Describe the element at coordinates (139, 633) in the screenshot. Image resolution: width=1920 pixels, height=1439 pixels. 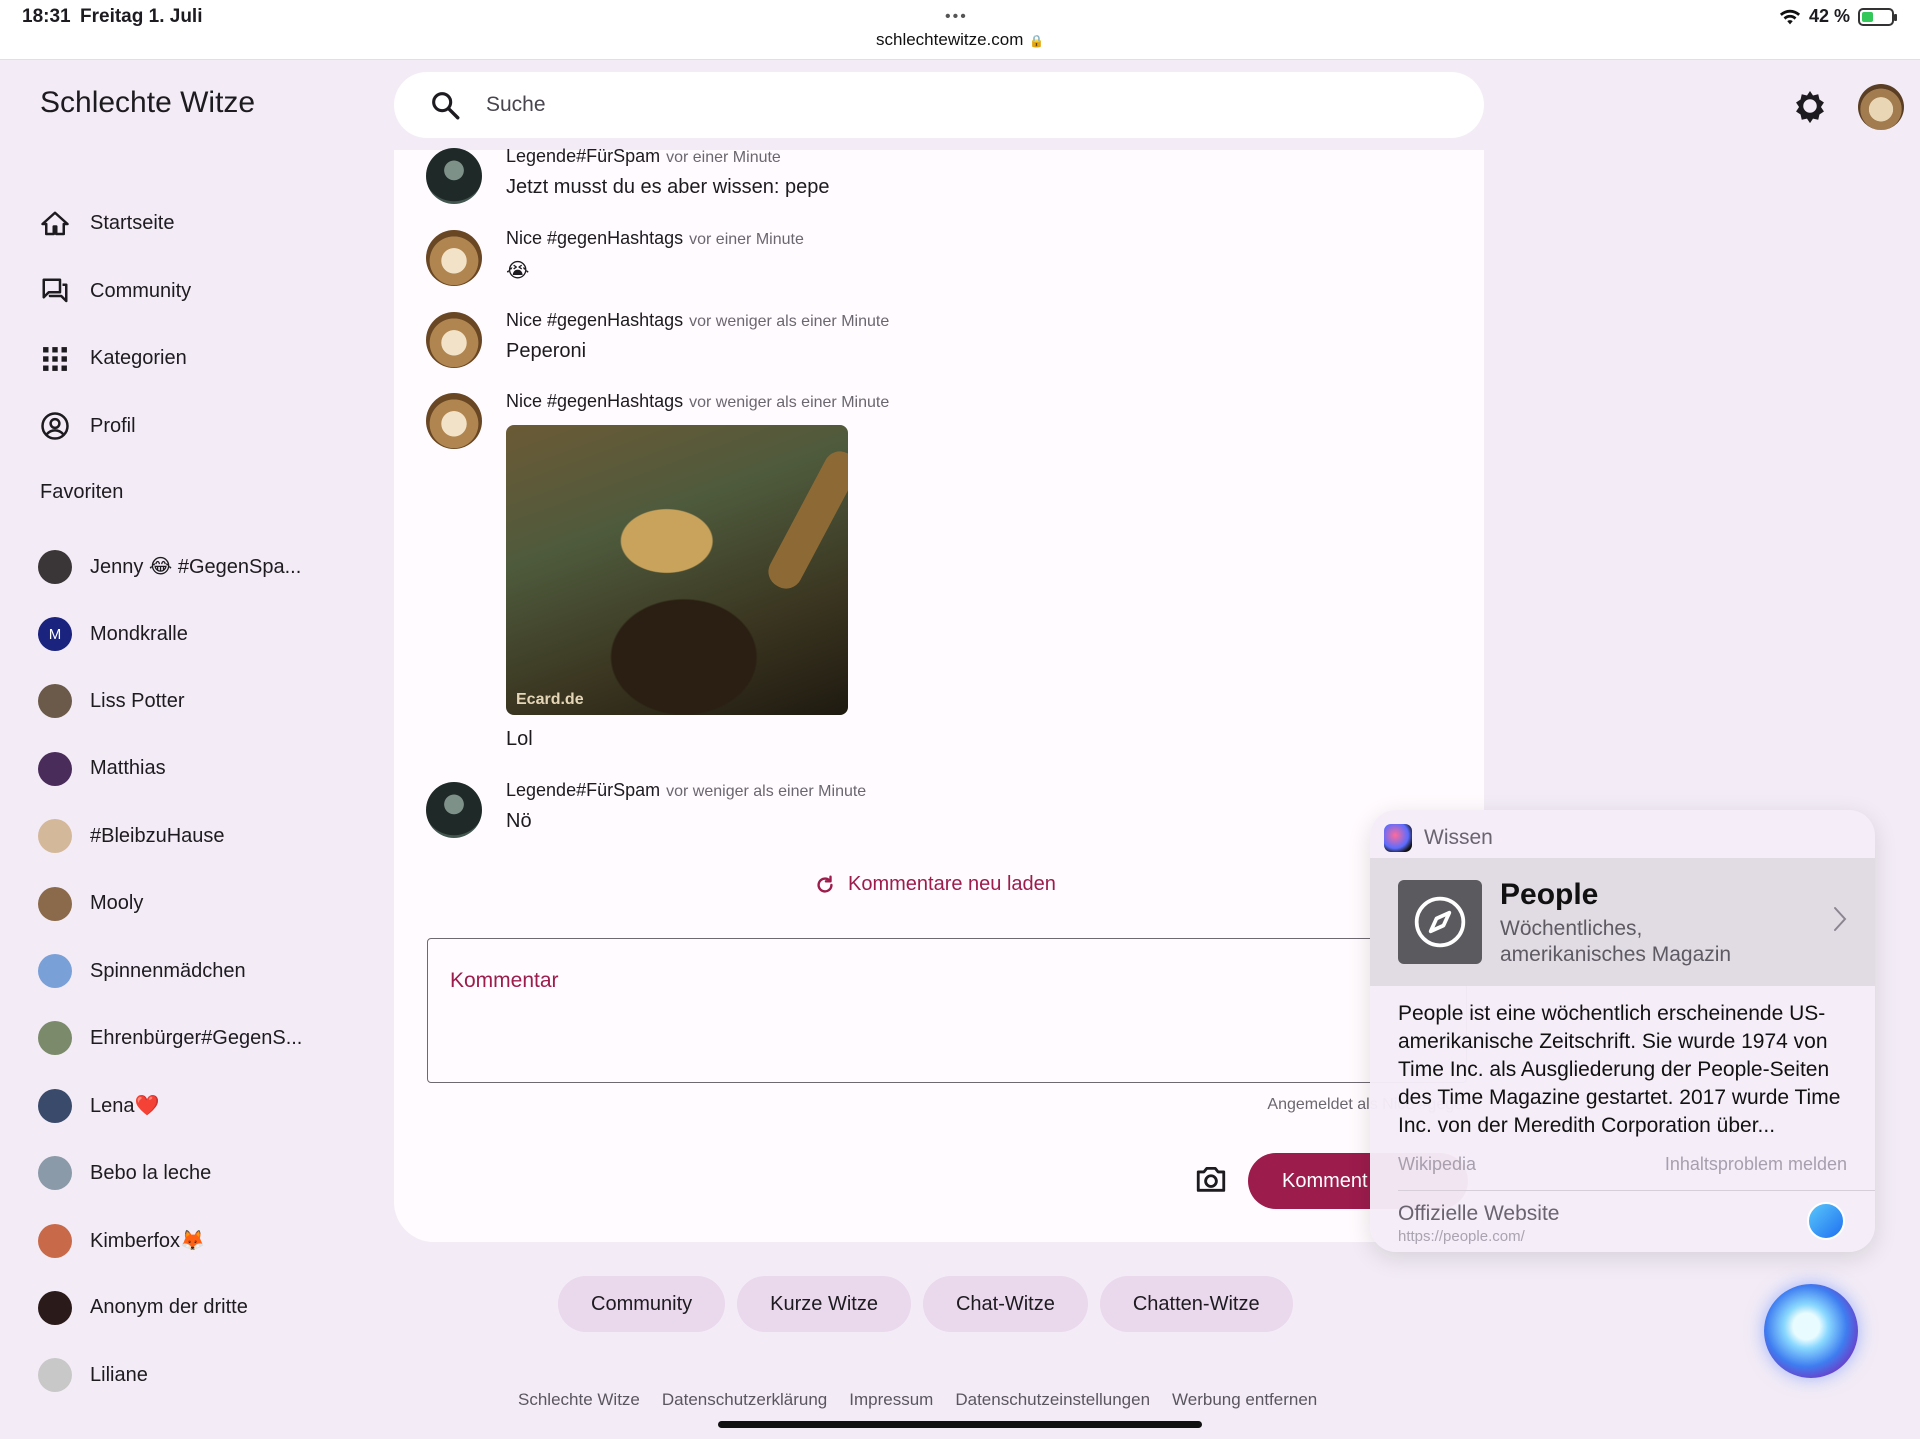
I see `favorite-label: Mondkralle` at that location.